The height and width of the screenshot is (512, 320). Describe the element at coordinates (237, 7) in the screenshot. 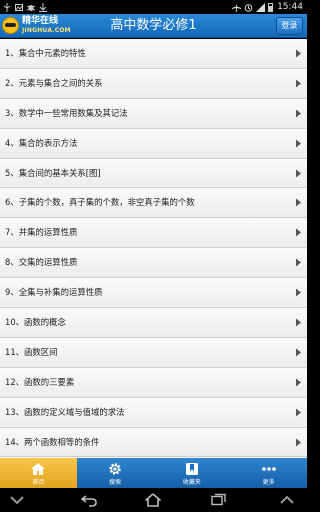

I see `airplane-mode-icon` at that location.